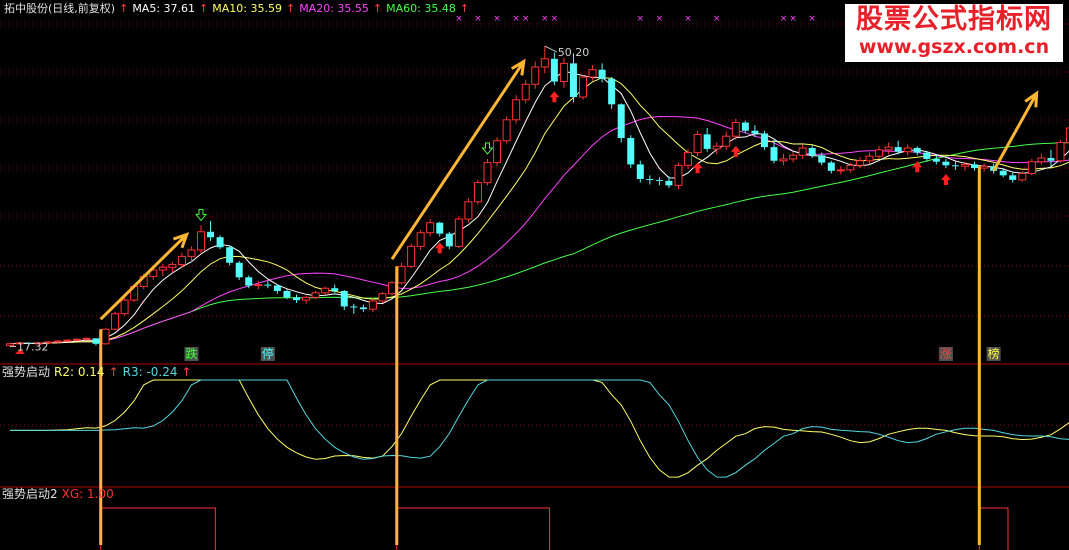 This screenshot has width=1069, height=550. What do you see at coordinates (60, 494) in the screenshot?
I see `indicator2-legend: 强势启动2 XG: 1.00` at bounding box center [60, 494].